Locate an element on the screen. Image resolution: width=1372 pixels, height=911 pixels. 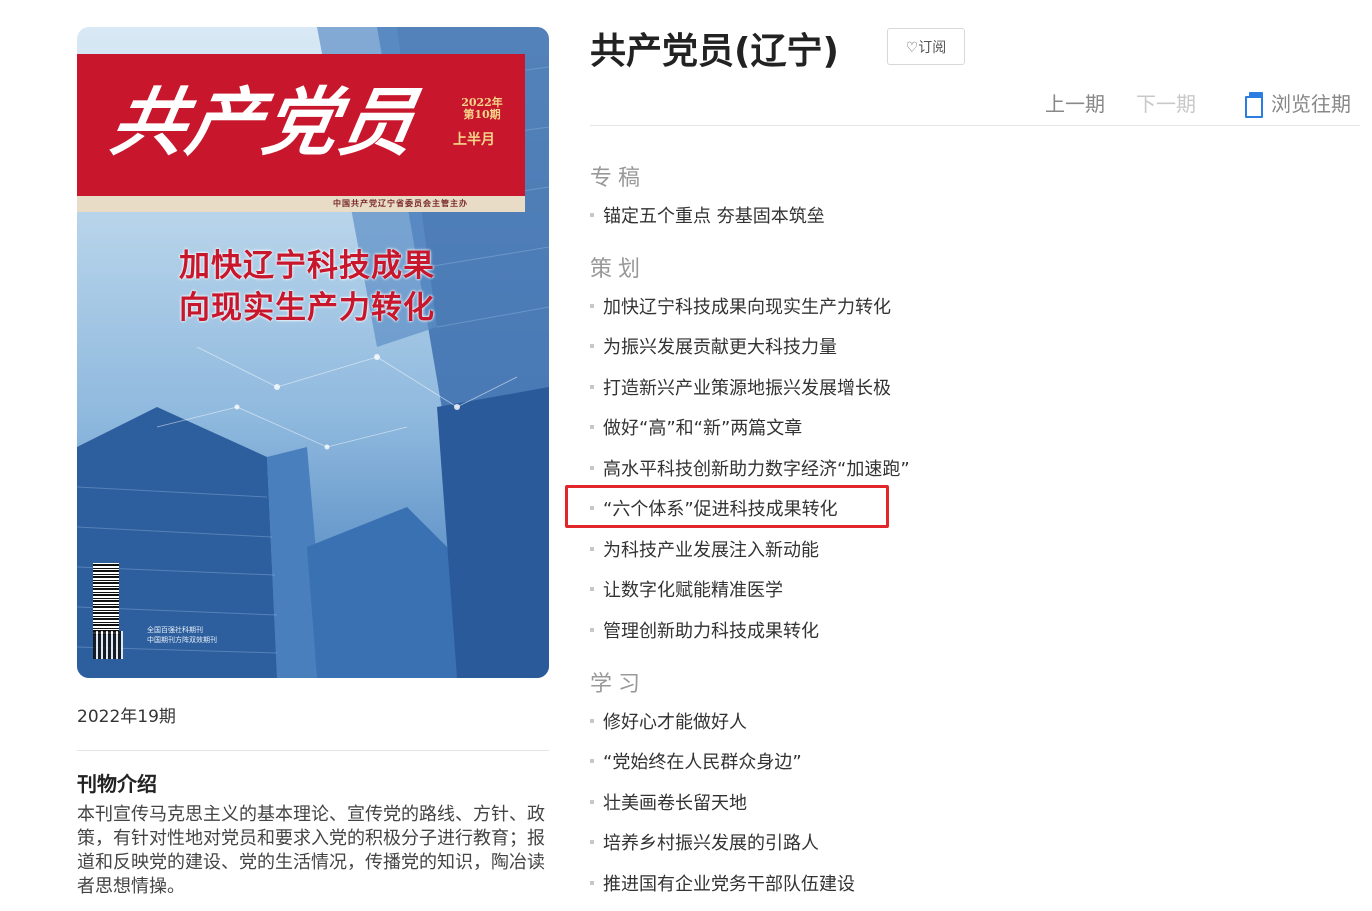
cover-sponsor: 中国共产党辽宁省委员会主管主办 is located at coordinates (400, 203).